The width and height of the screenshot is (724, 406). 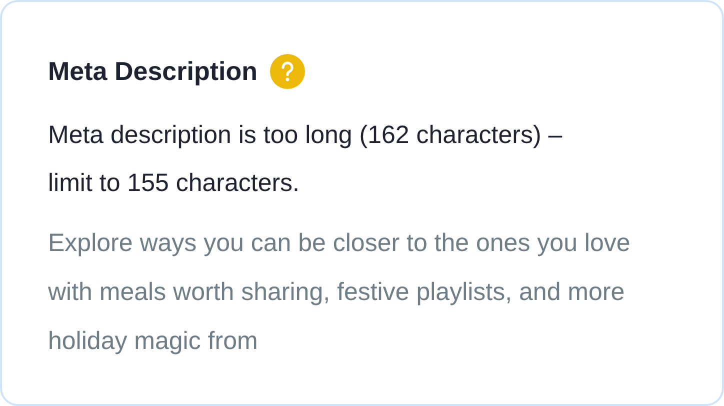 What do you see at coordinates (287, 71) in the screenshot?
I see `help-icon` at bounding box center [287, 71].